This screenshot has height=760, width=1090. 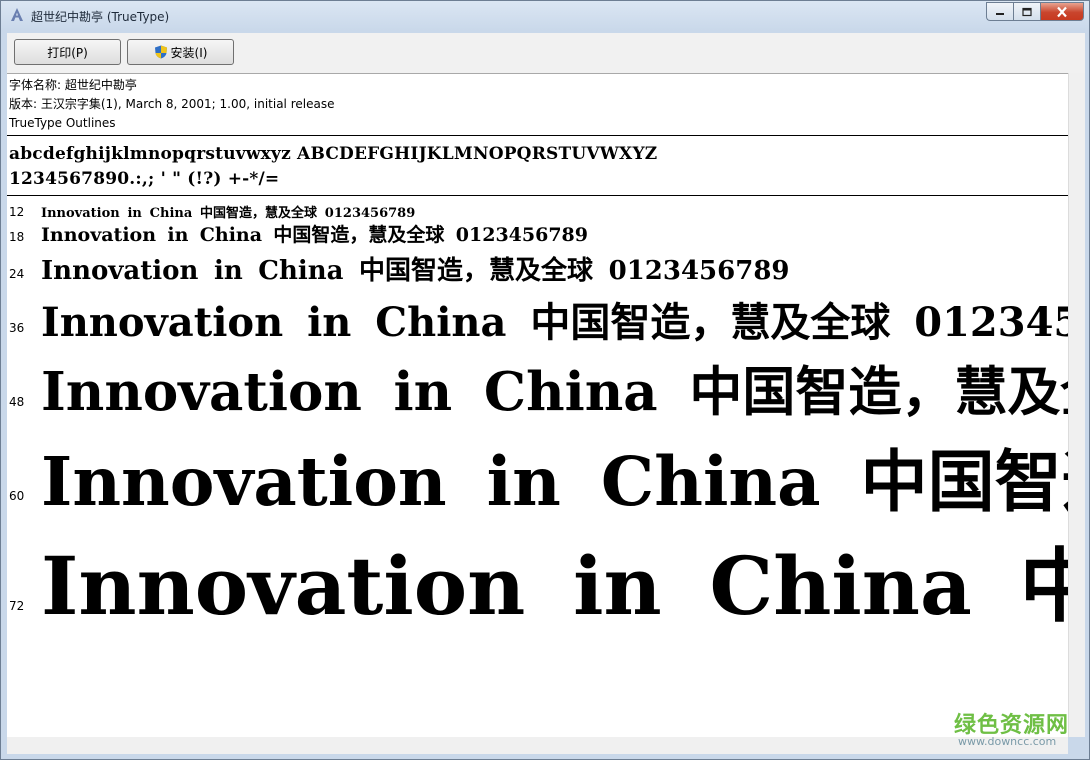 I want to click on font-type-line: TrueType Outlines, so click(x=62, y=123).